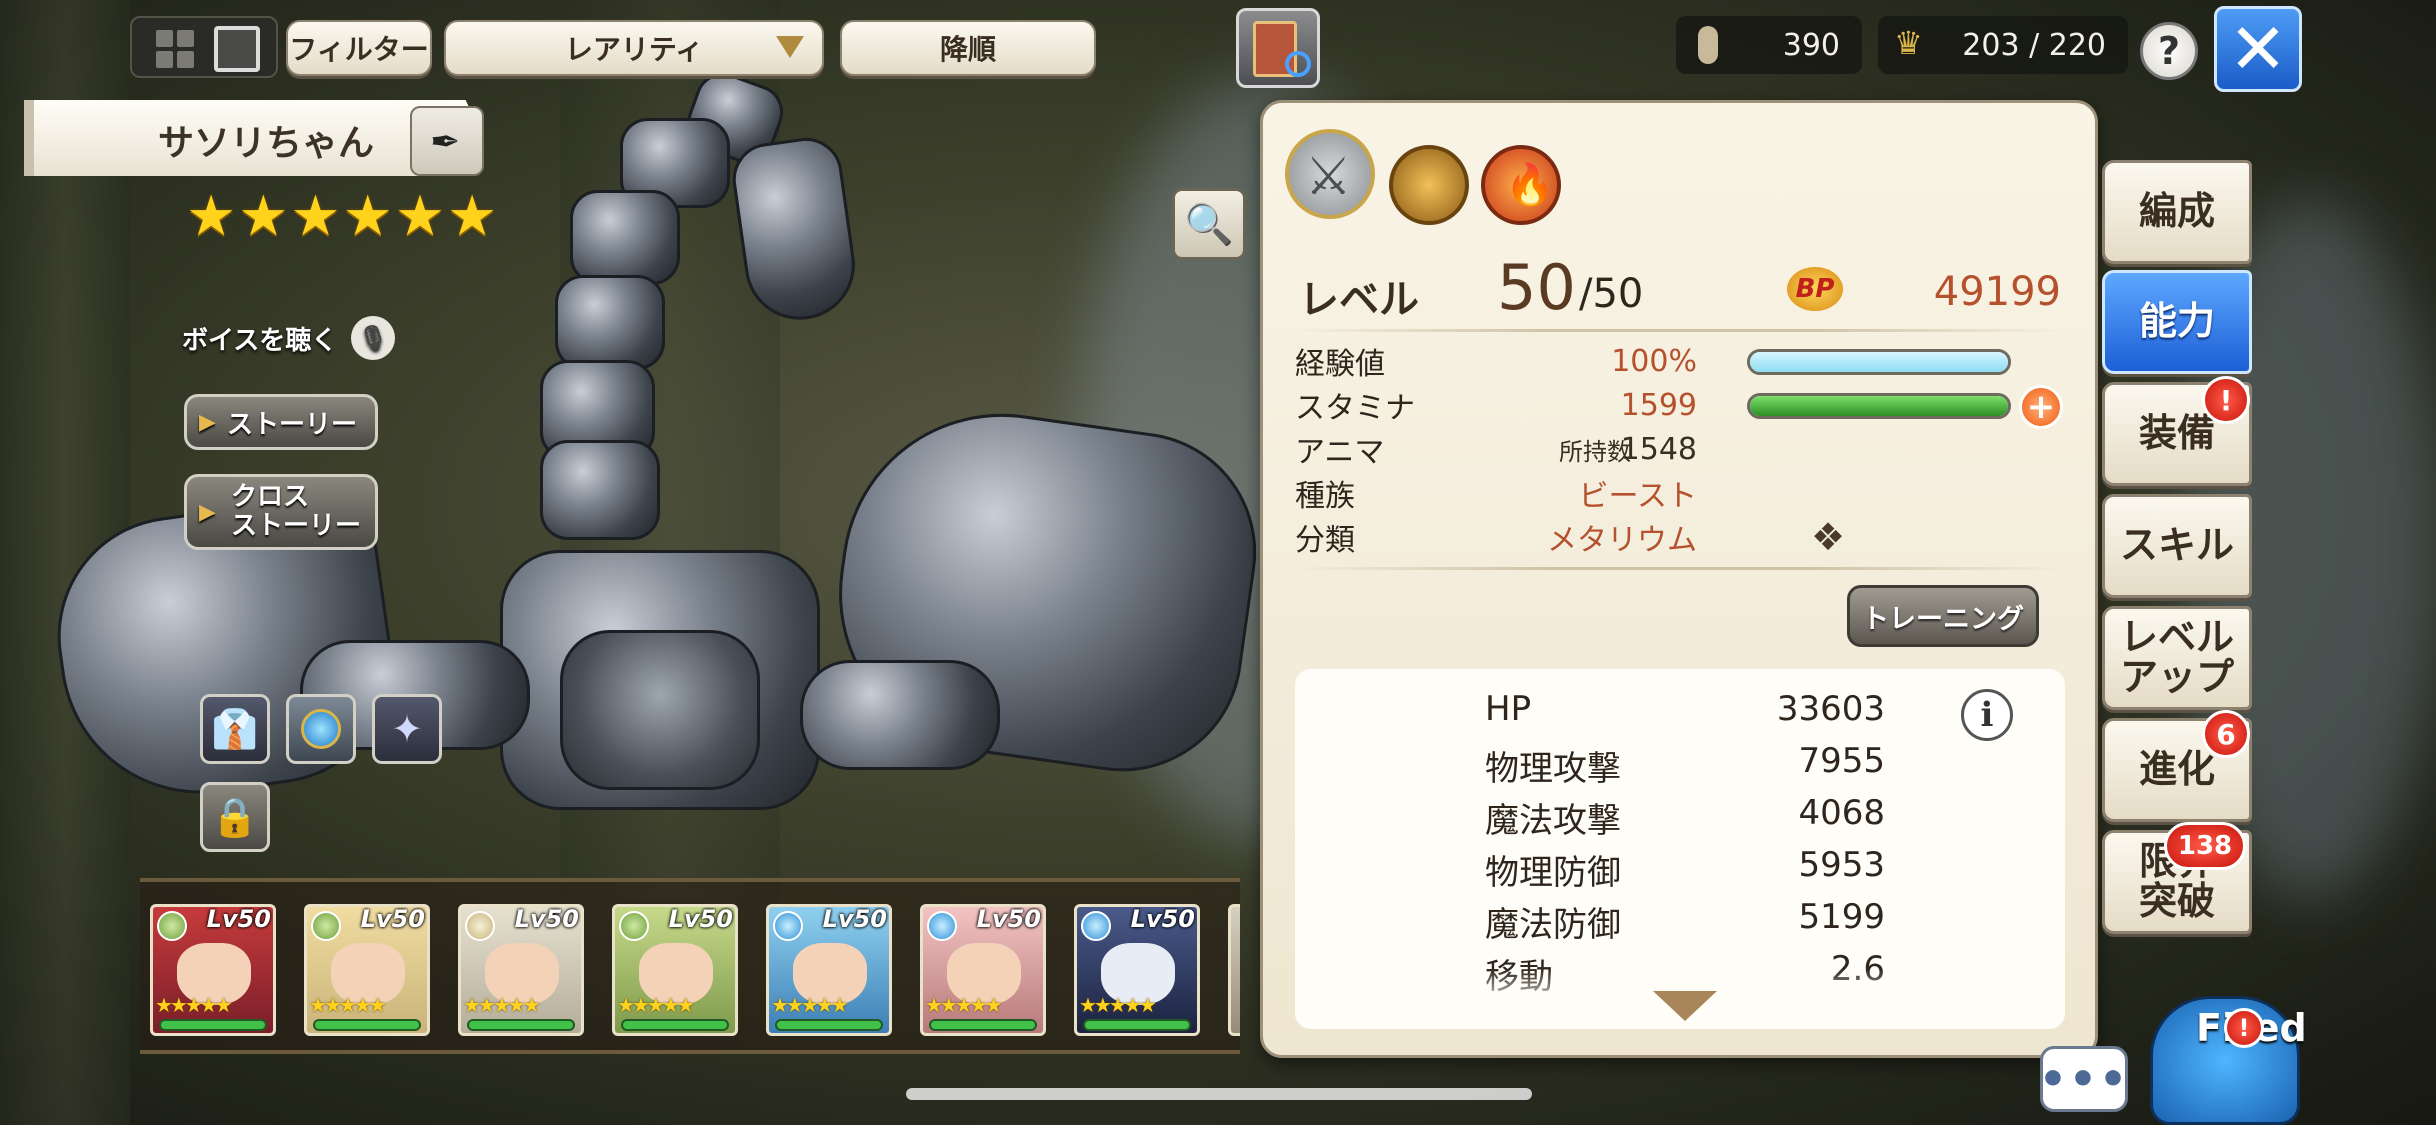 The image size is (2436, 1125). I want to click on edit-name-button: ✒, so click(447, 141).